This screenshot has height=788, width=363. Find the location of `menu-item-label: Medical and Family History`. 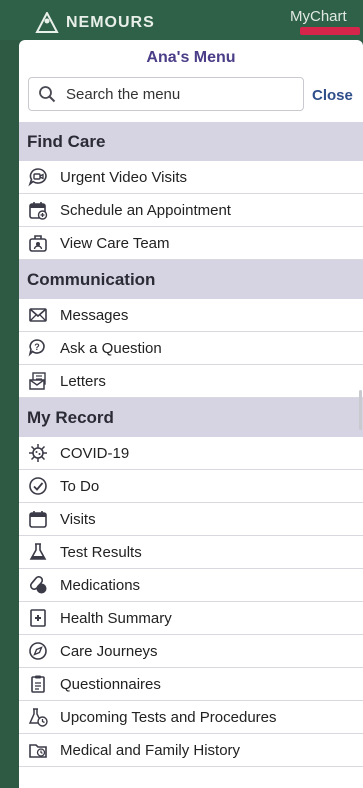

menu-item-label: Medical and Family History is located at coordinates (150, 750).